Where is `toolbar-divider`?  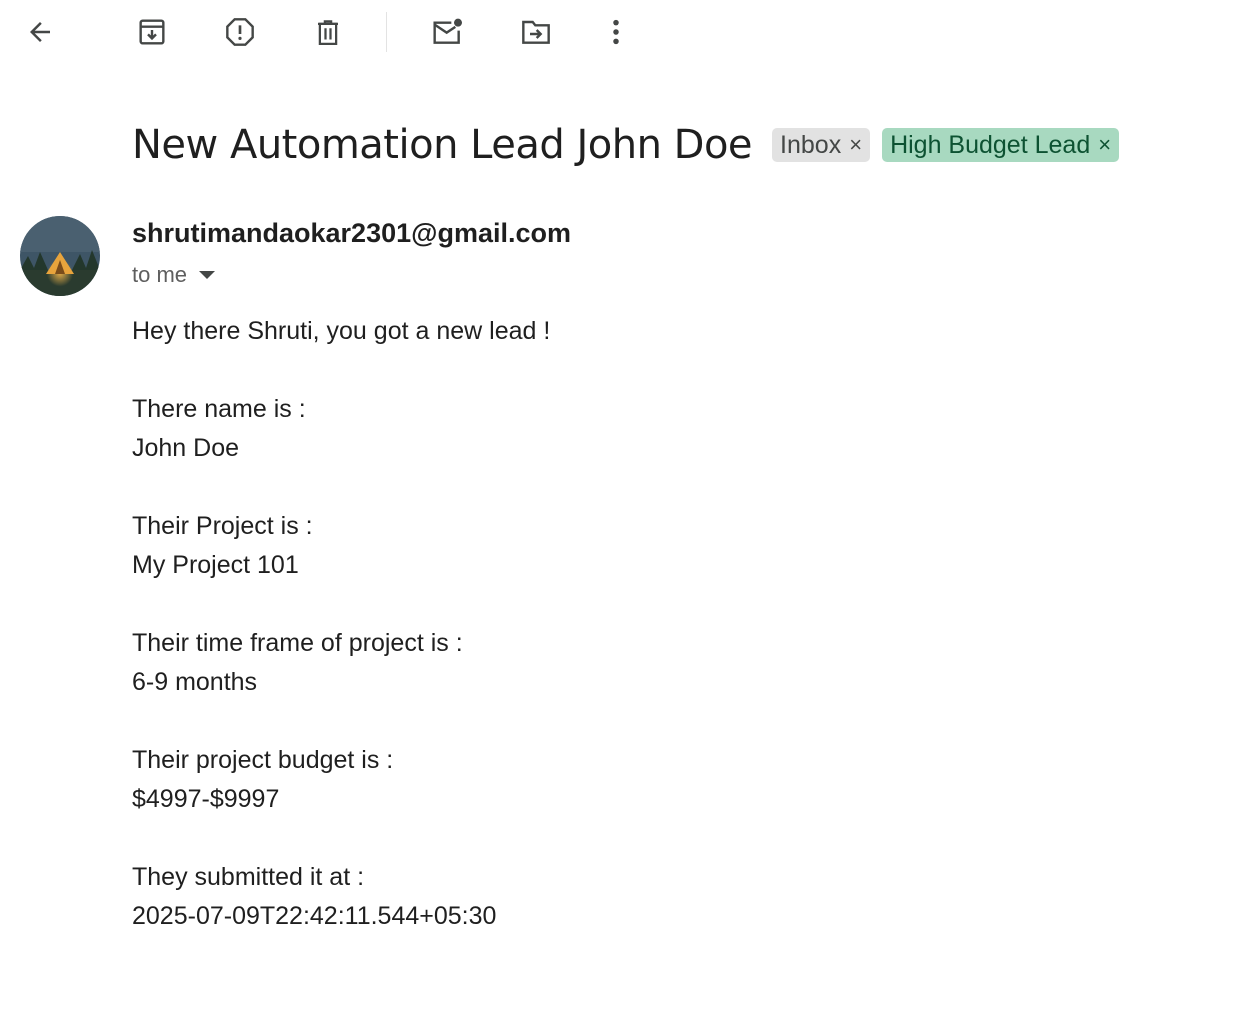 toolbar-divider is located at coordinates (386, 32).